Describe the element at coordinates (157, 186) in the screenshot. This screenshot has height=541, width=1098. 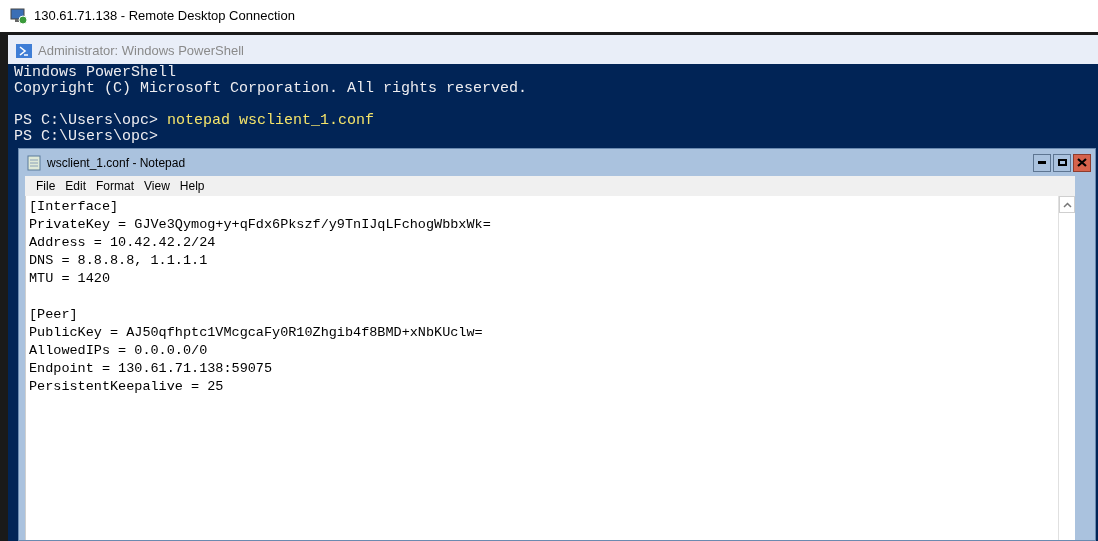
I see `menu-item: View` at that location.